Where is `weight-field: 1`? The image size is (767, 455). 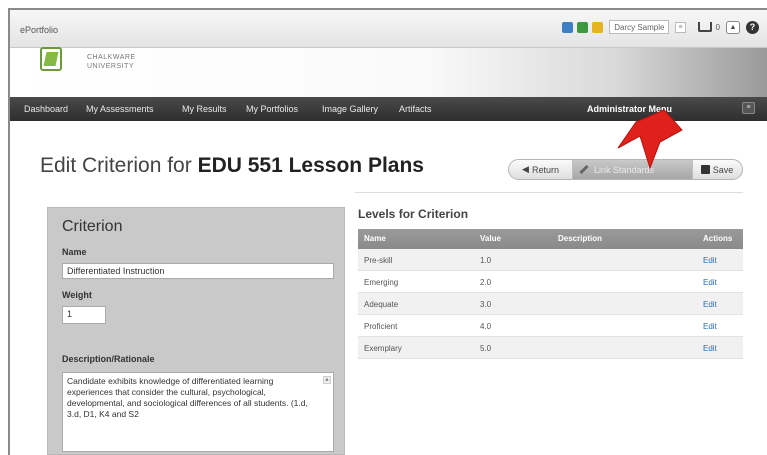 weight-field: 1 is located at coordinates (84, 315).